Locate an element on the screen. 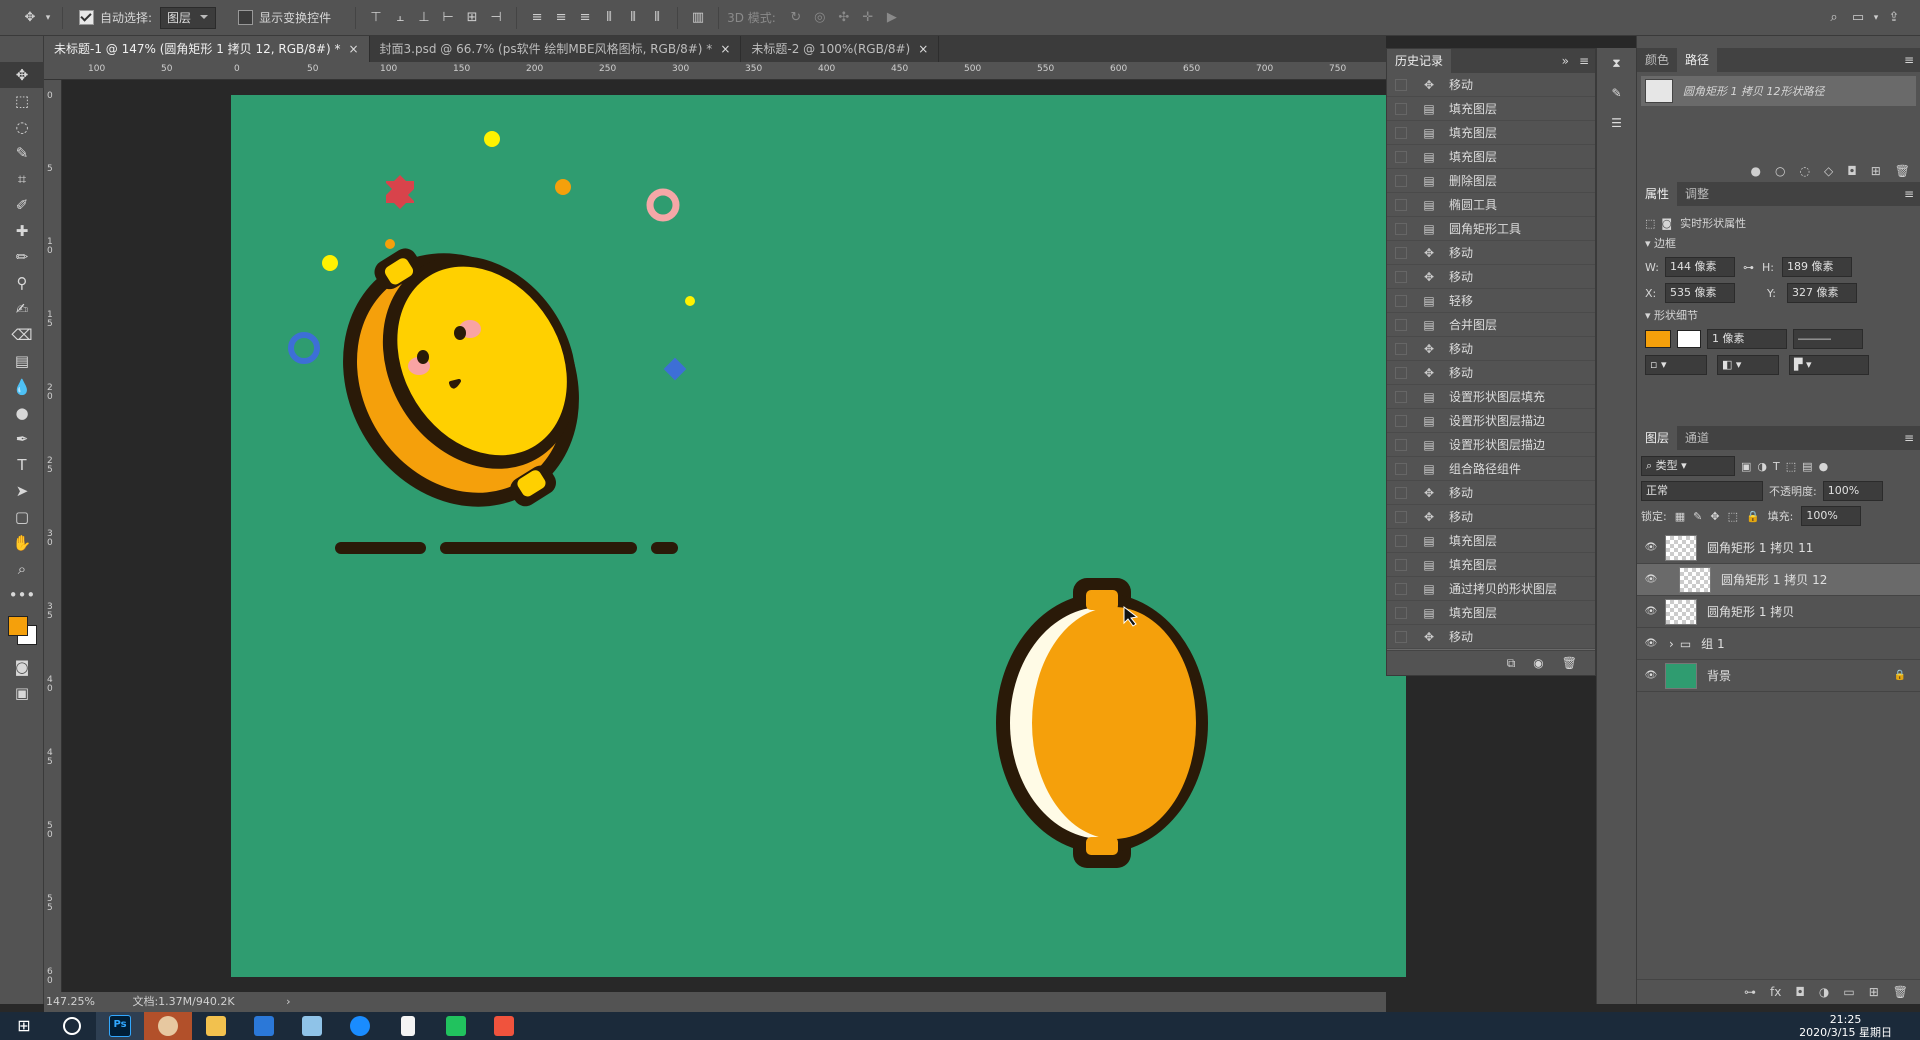 This screenshot has height=1040, width=1920. stamp-tool-icon: ⚲ is located at coordinates (22, 283).